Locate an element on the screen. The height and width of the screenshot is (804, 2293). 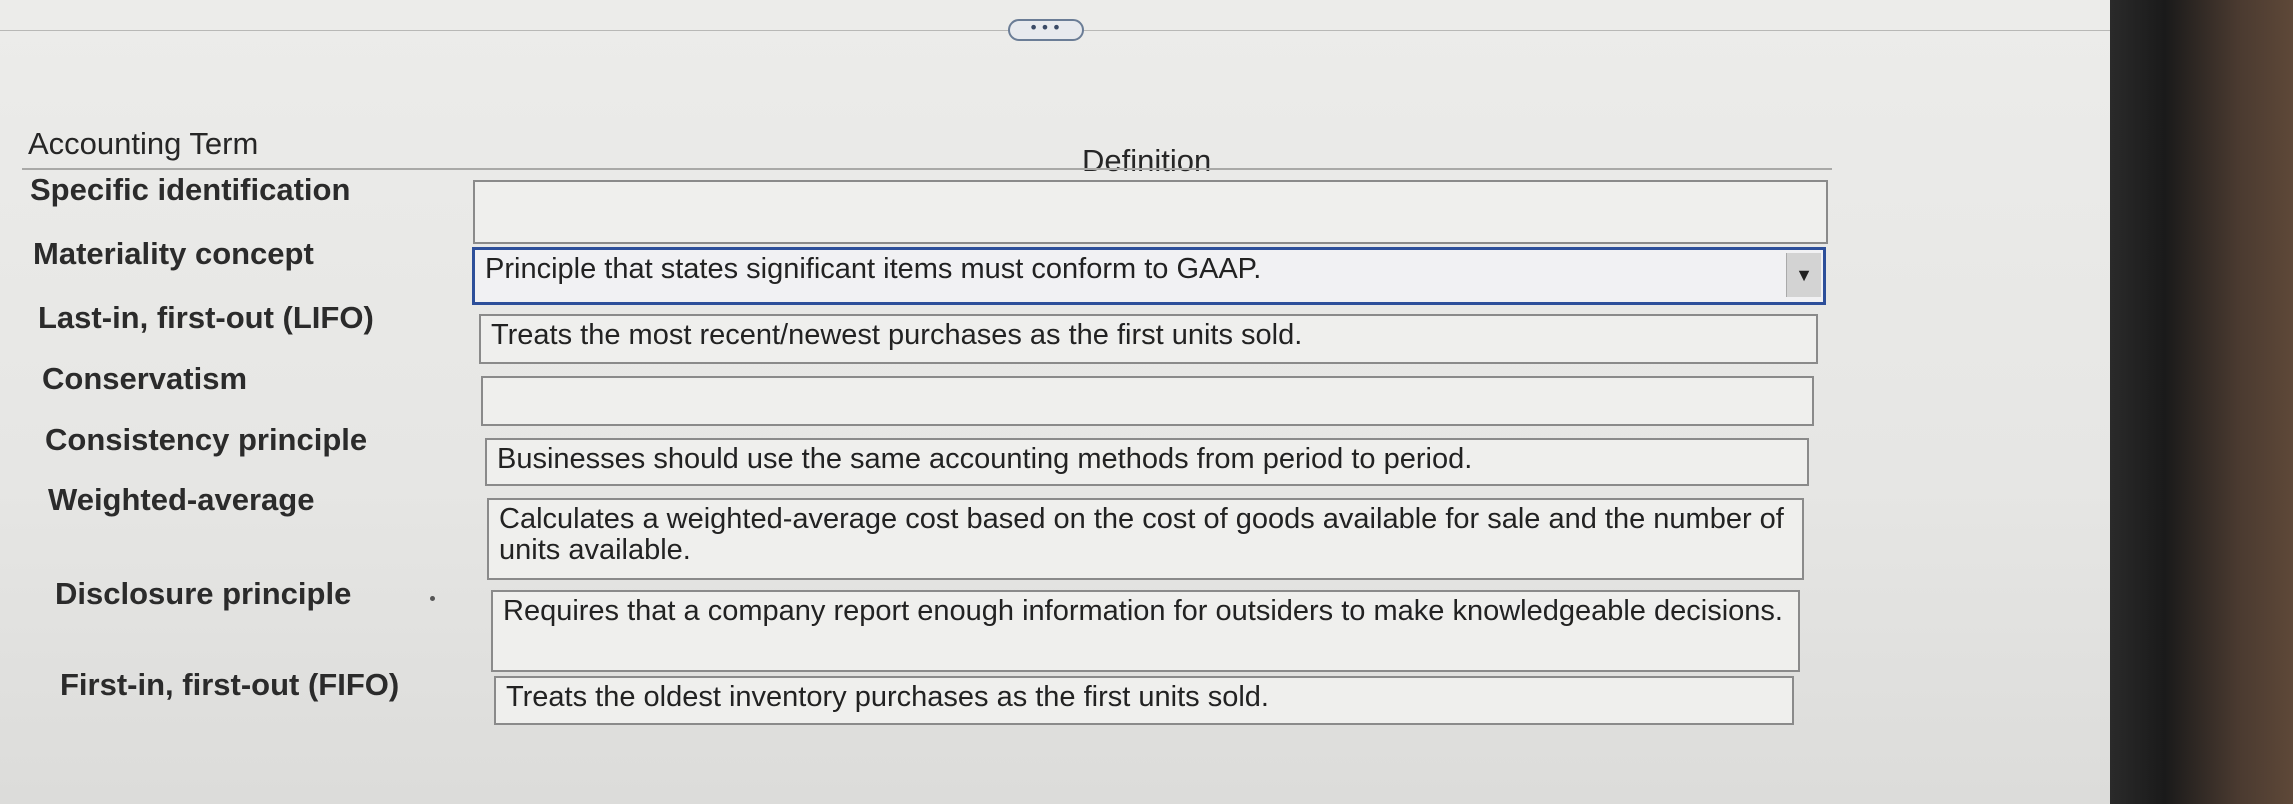
term-label: Materiality concept is located at coordinates (173, 253).